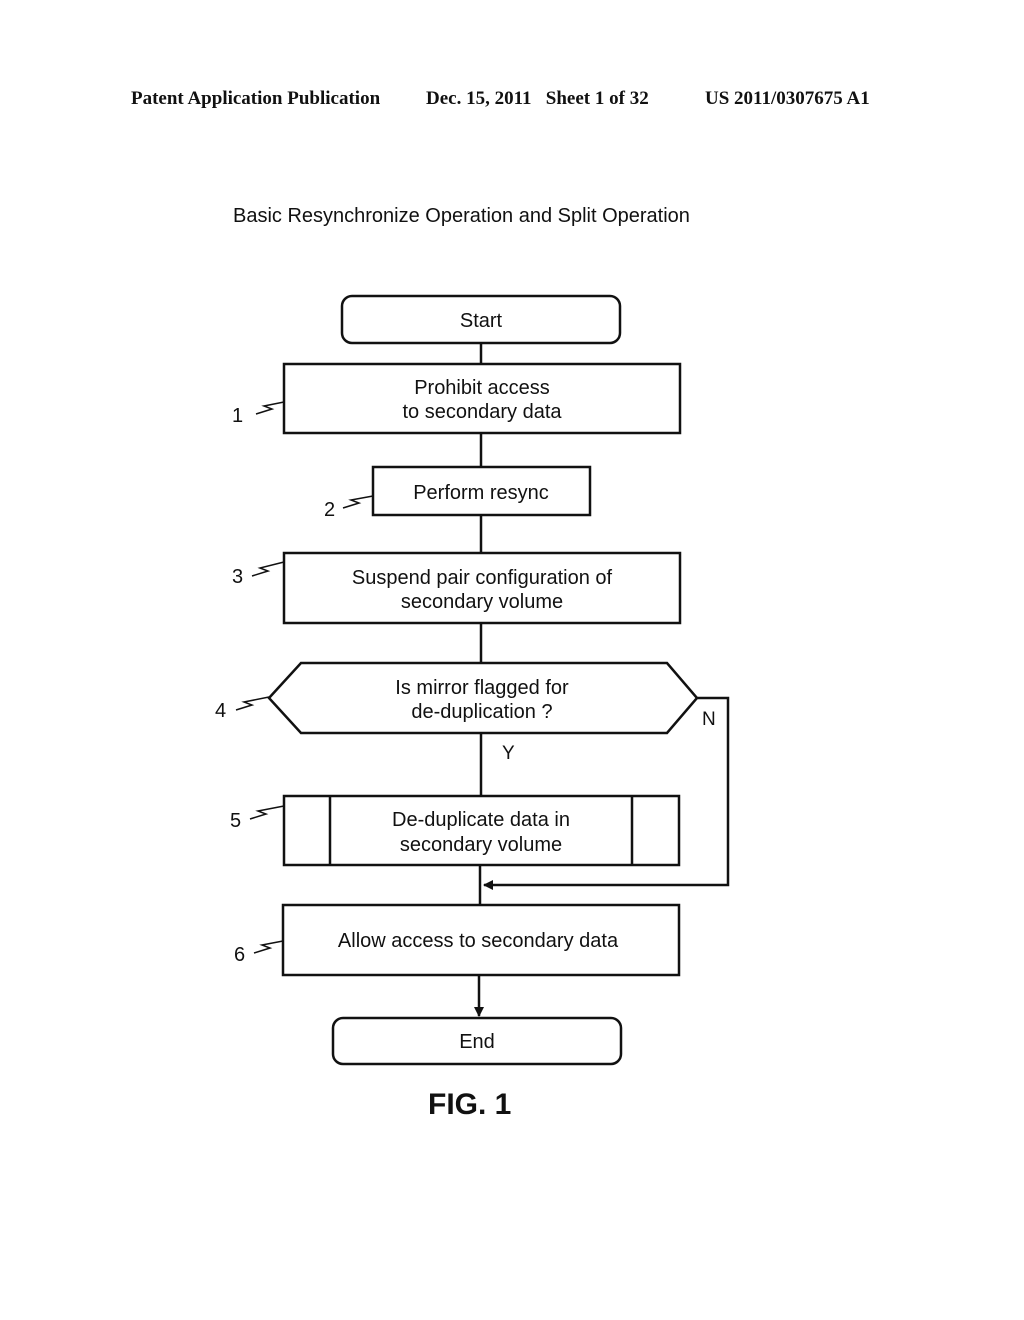 The image size is (1024, 1320). What do you see at coordinates (470, 1104) in the screenshot?
I see `figure-label: FIG. 1` at bounding box center [470, 1104].